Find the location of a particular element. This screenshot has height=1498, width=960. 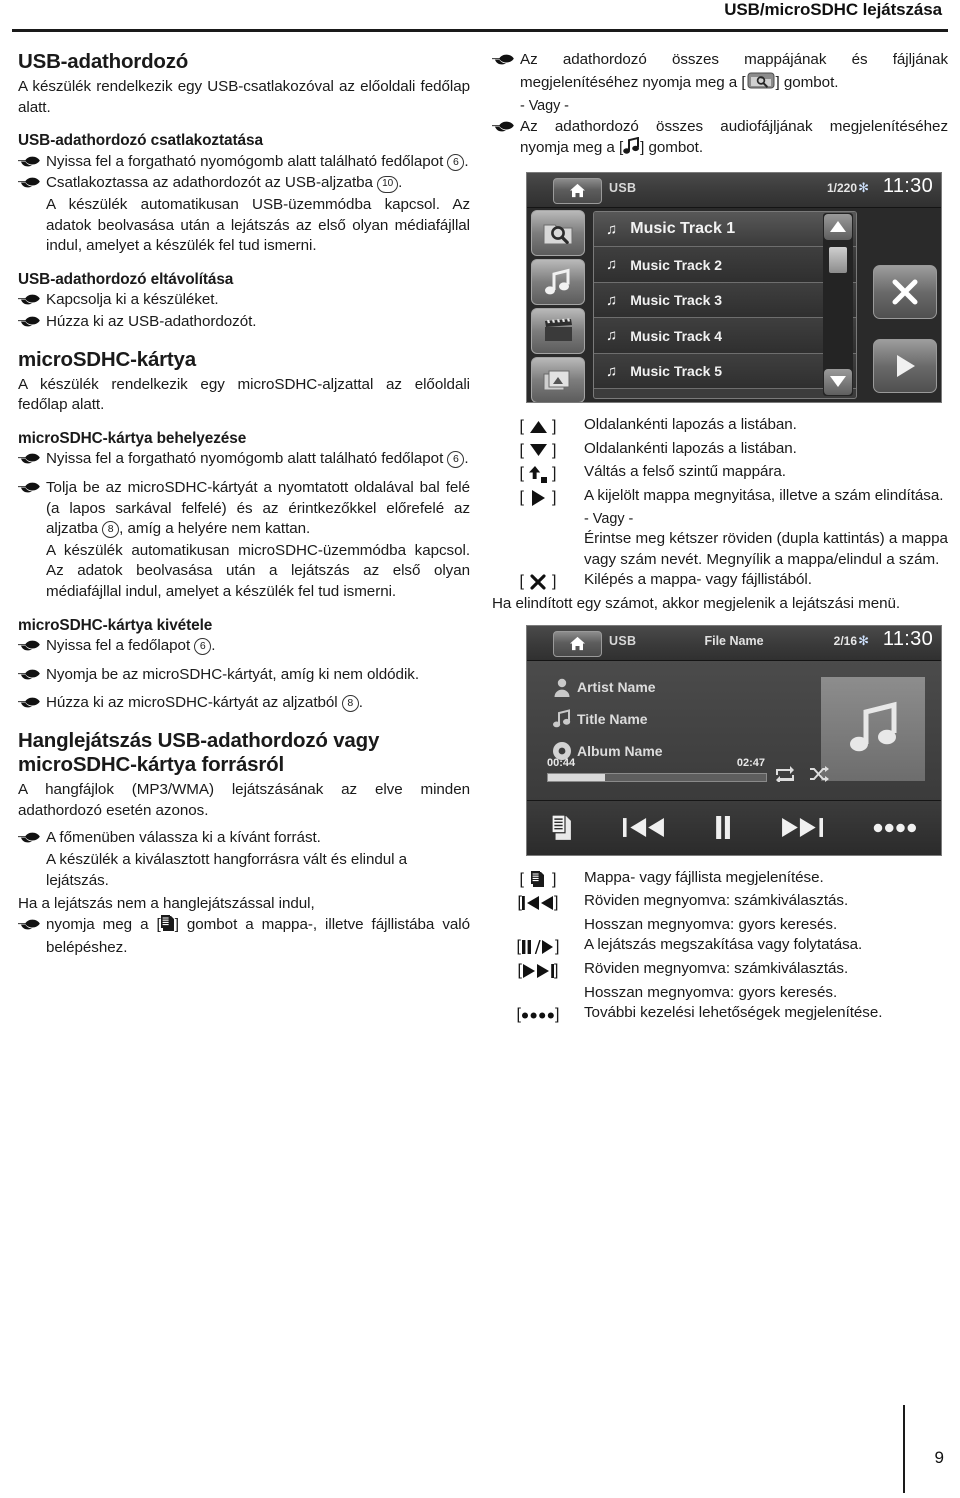

more-button is located at coordinates (894, 828).